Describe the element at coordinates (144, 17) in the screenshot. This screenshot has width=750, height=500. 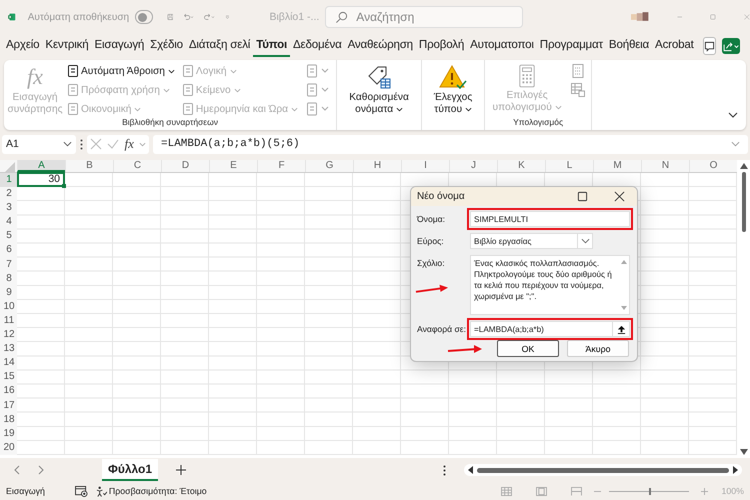
I see `autosave-toggle` at that location.